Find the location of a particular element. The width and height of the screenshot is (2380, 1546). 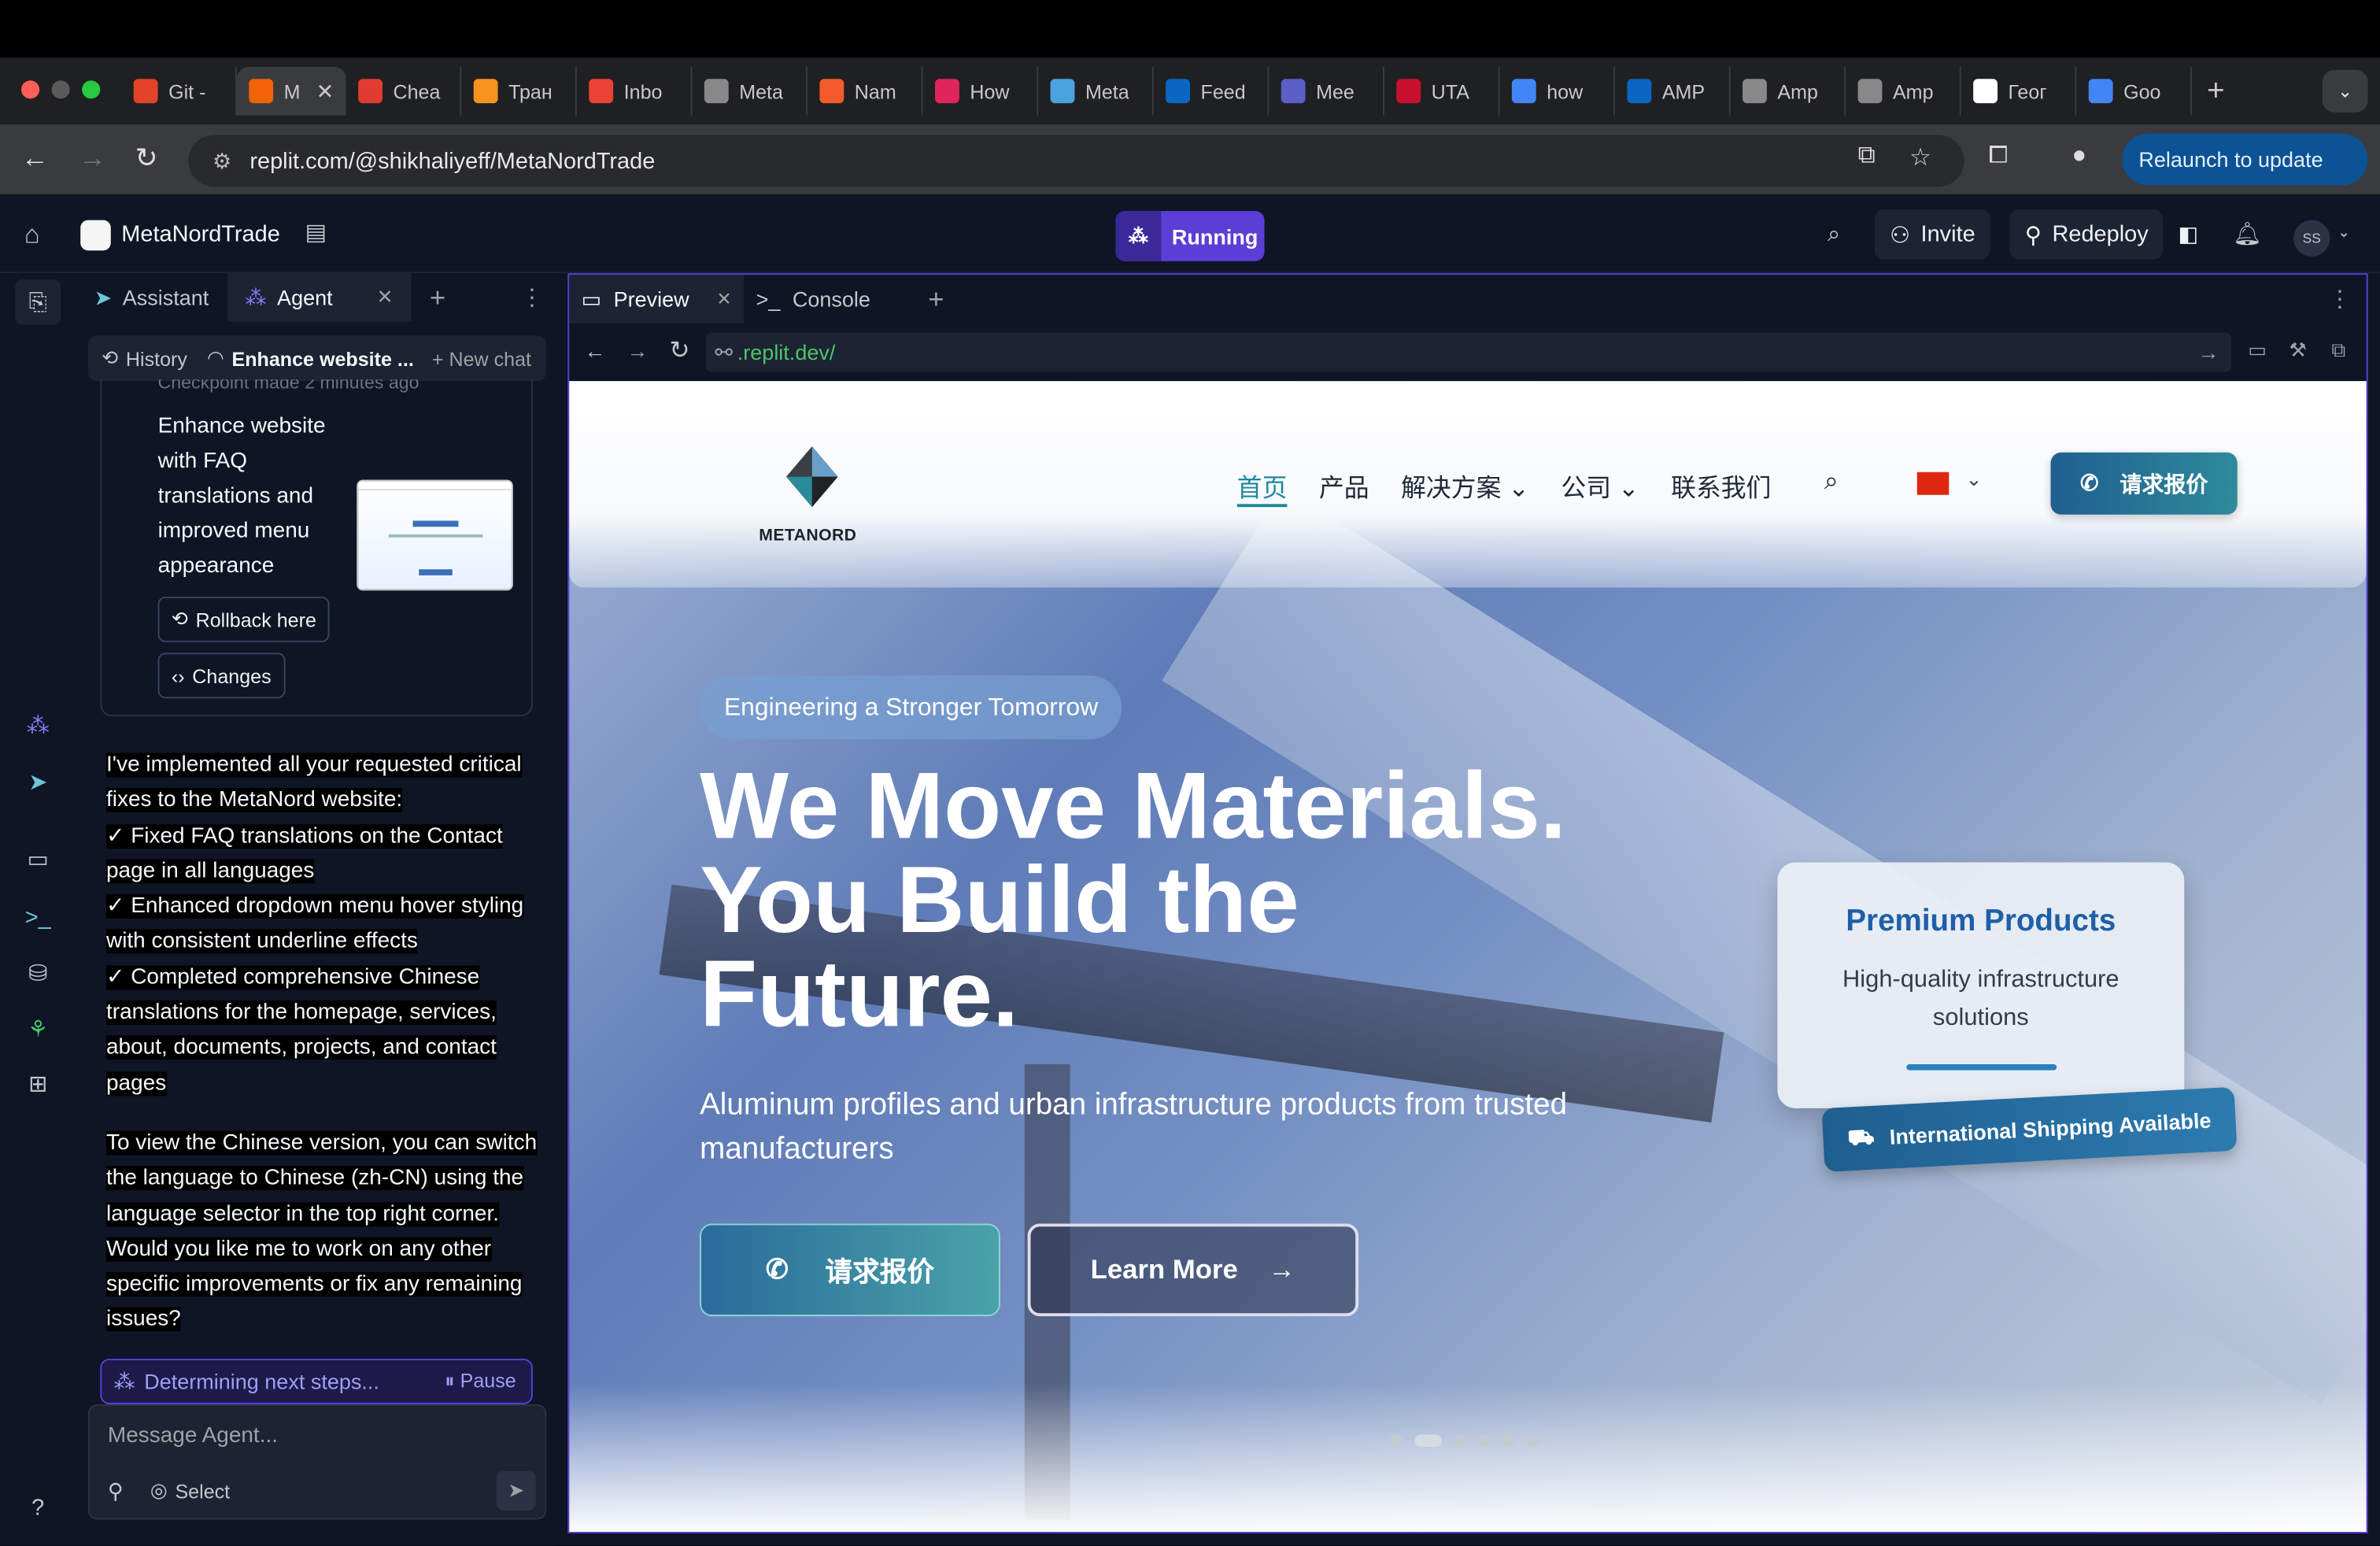

project-info-icon: ▤ is located at coordinates (316, 232).